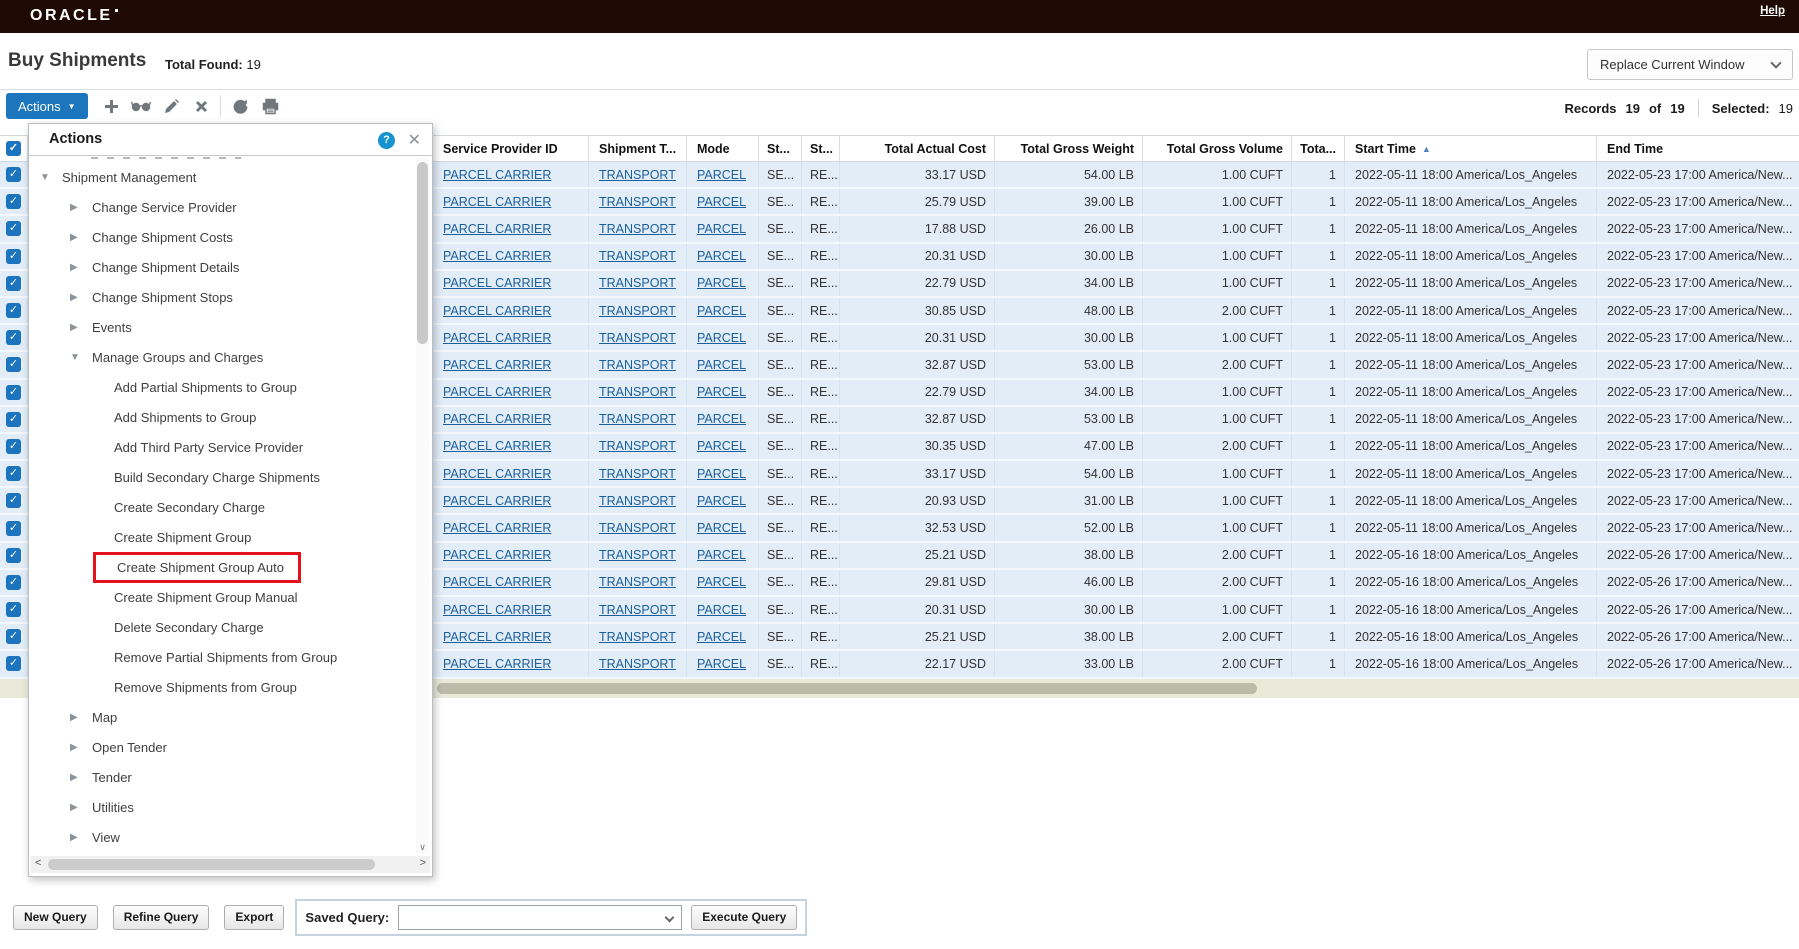 The height and width of the screenshot is (949, 1799). I want to click on saved-query-select, so click(540, 917).